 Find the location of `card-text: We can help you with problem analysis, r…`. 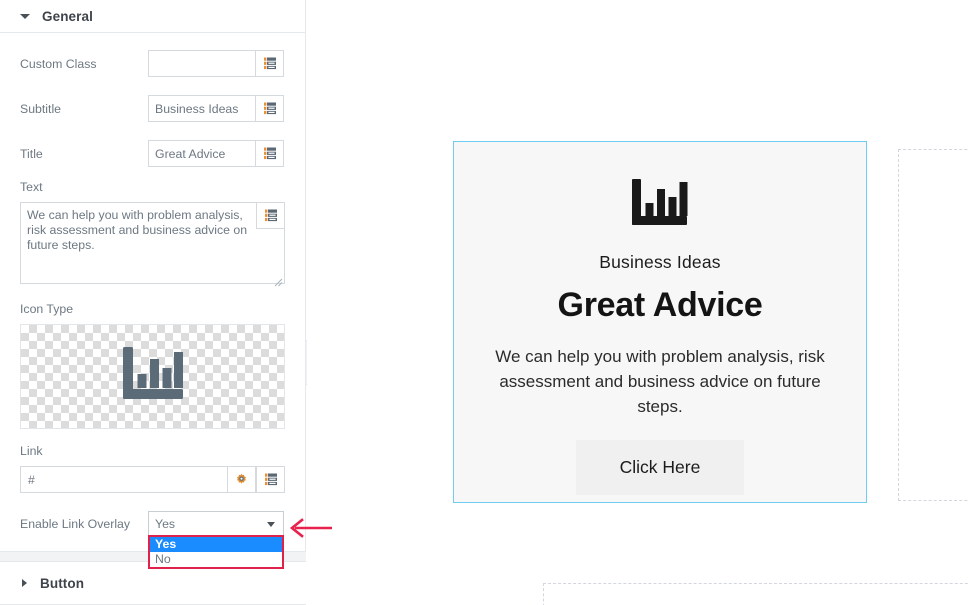

card-text: We can help you with problem analysis, r… is located at coordinates (660, 381).